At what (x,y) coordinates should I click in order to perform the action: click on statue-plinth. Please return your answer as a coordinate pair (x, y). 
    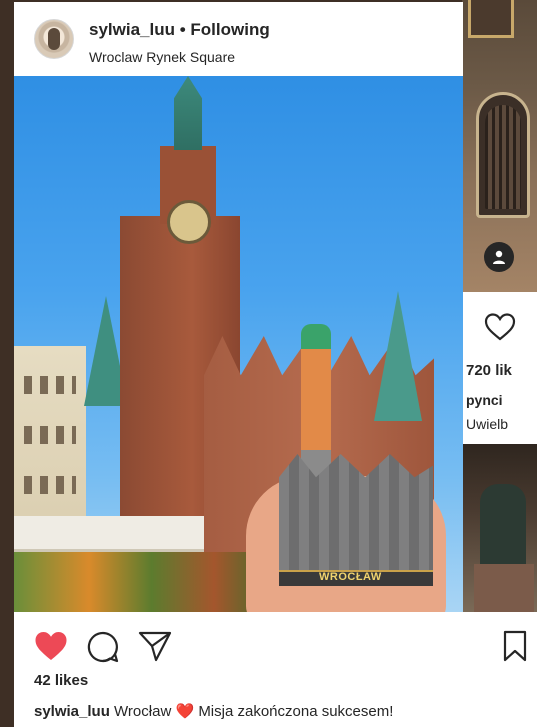
    Looking at the image, I should click on (504, 588).